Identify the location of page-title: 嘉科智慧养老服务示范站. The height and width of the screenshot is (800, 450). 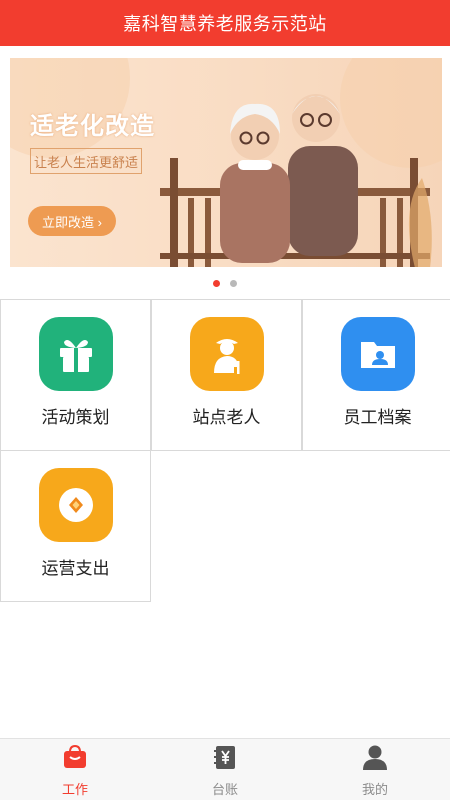
(225, 24).